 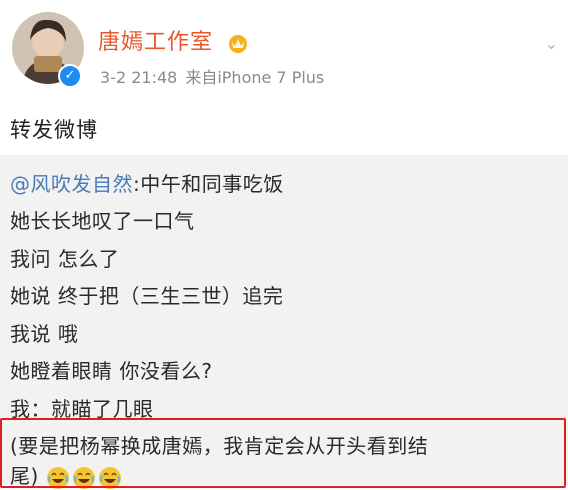 I want to click on repost-line-text: :中午和同事吃饭, so click(x=208, y=184).